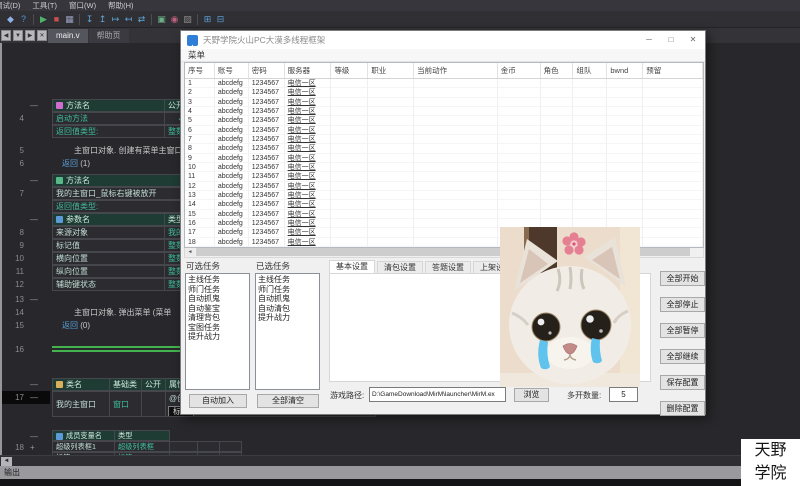 The image size is (800, 486). What do you see at coordinates (350, 70) in the screenshot?
I see `column-header-4: 等级` at bounding box center [350, 70].